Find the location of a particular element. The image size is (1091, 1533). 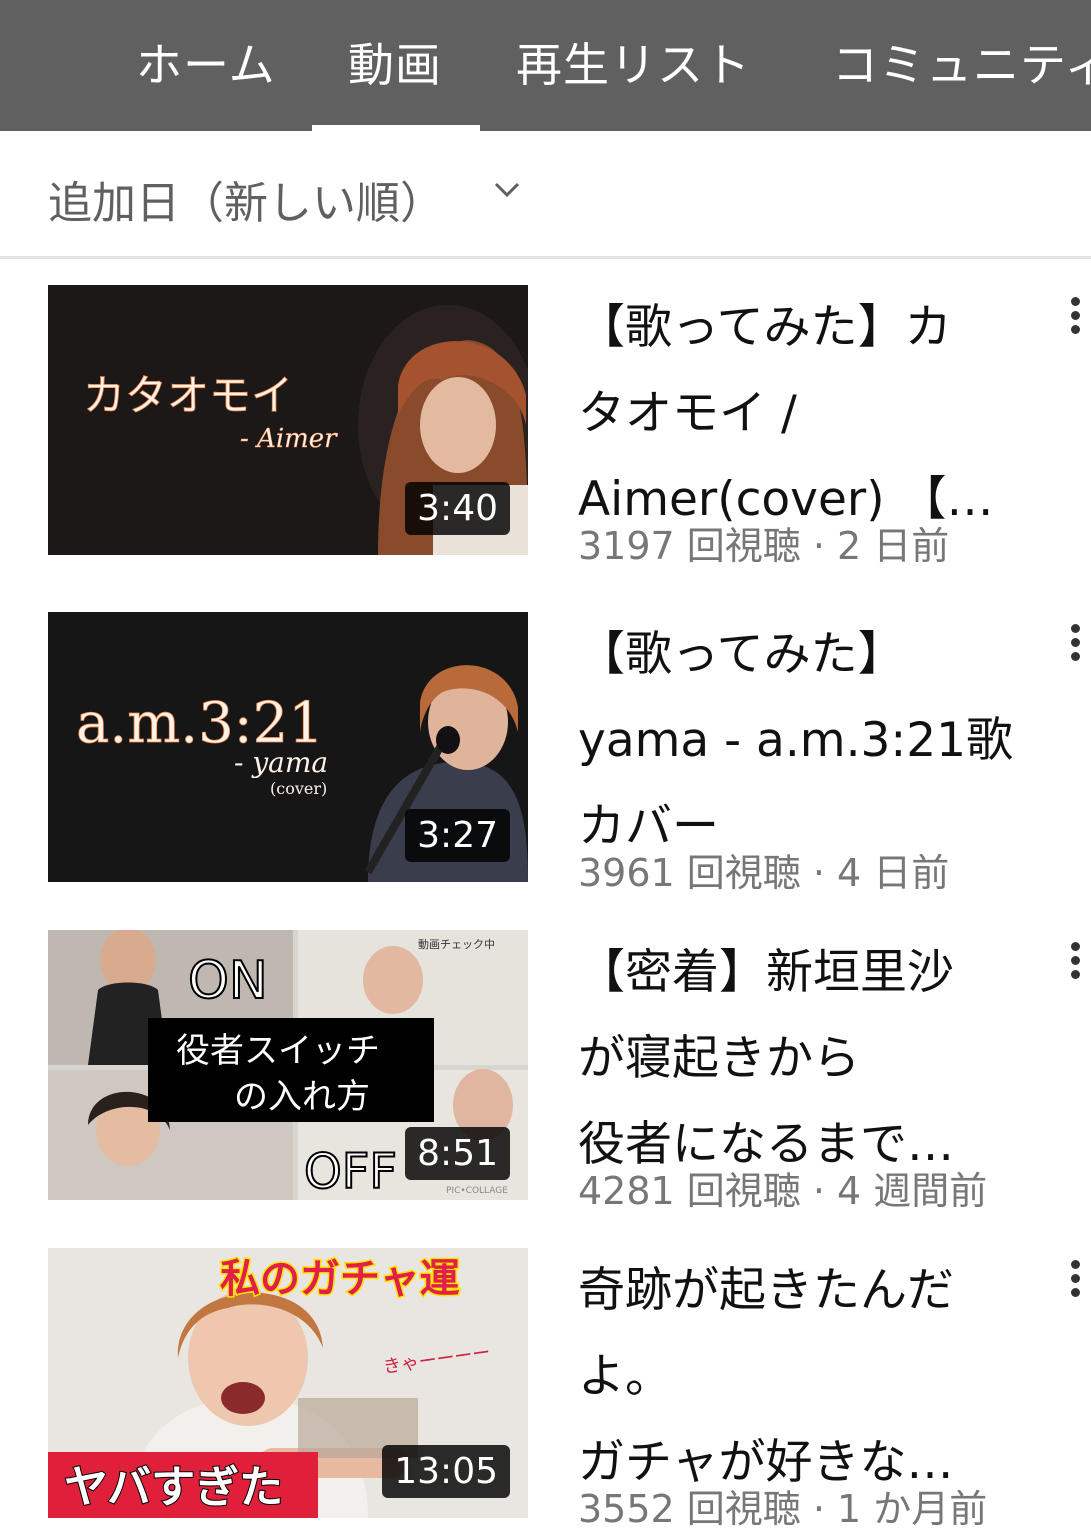

video-duration: 8:51 is located at coordinates (457, 1153).